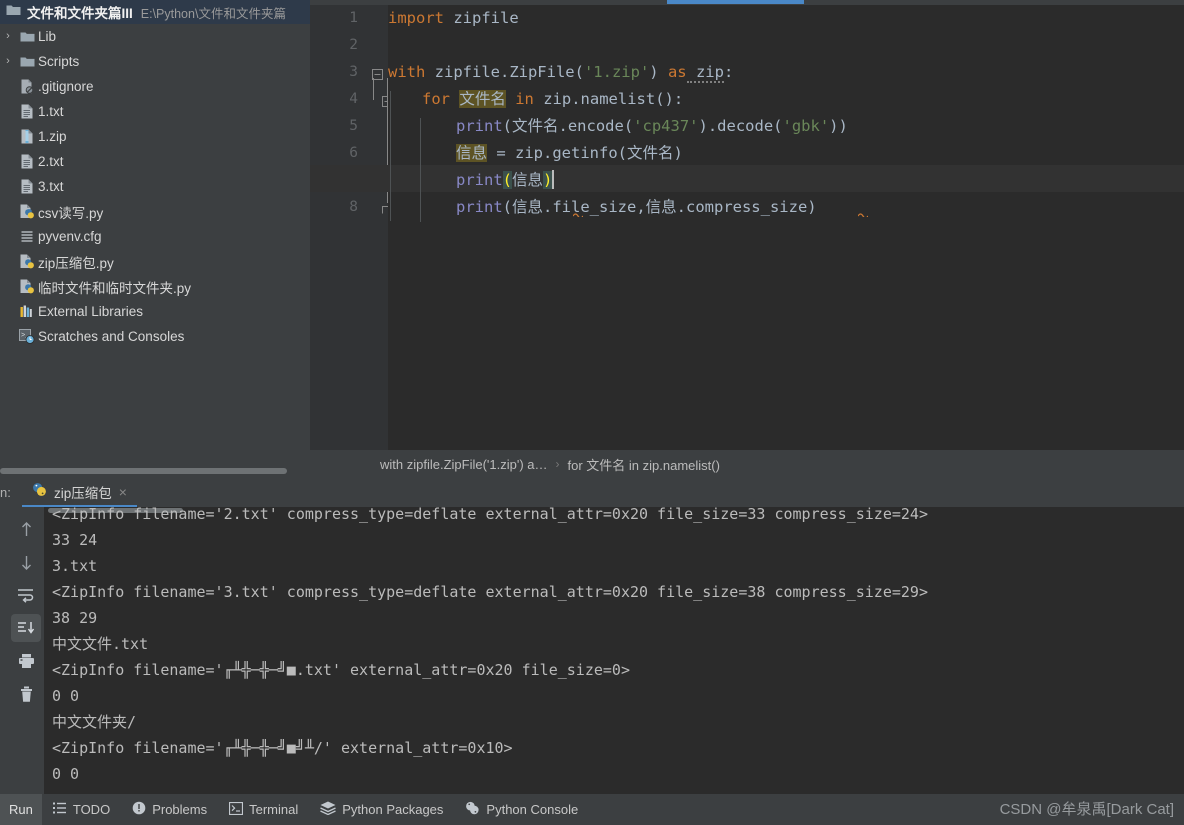  I want to click on tree-item-zip-package-py: zip压缩包.py, so click(155, 261).